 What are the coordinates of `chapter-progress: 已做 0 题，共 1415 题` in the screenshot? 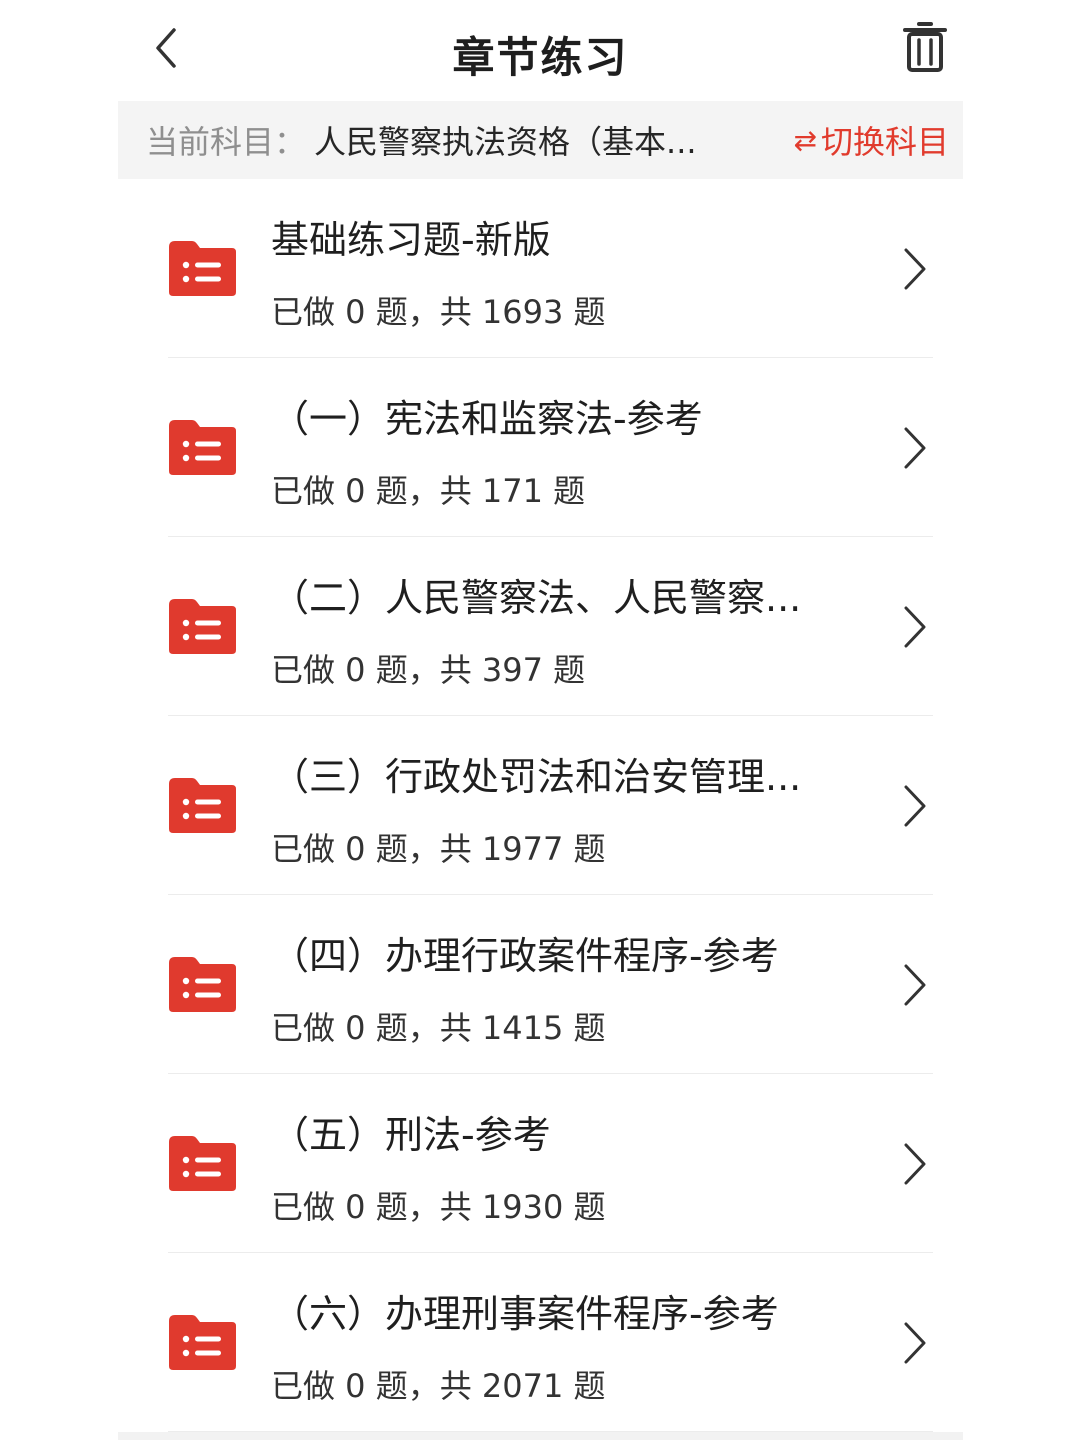 It's located at (438, 1028).